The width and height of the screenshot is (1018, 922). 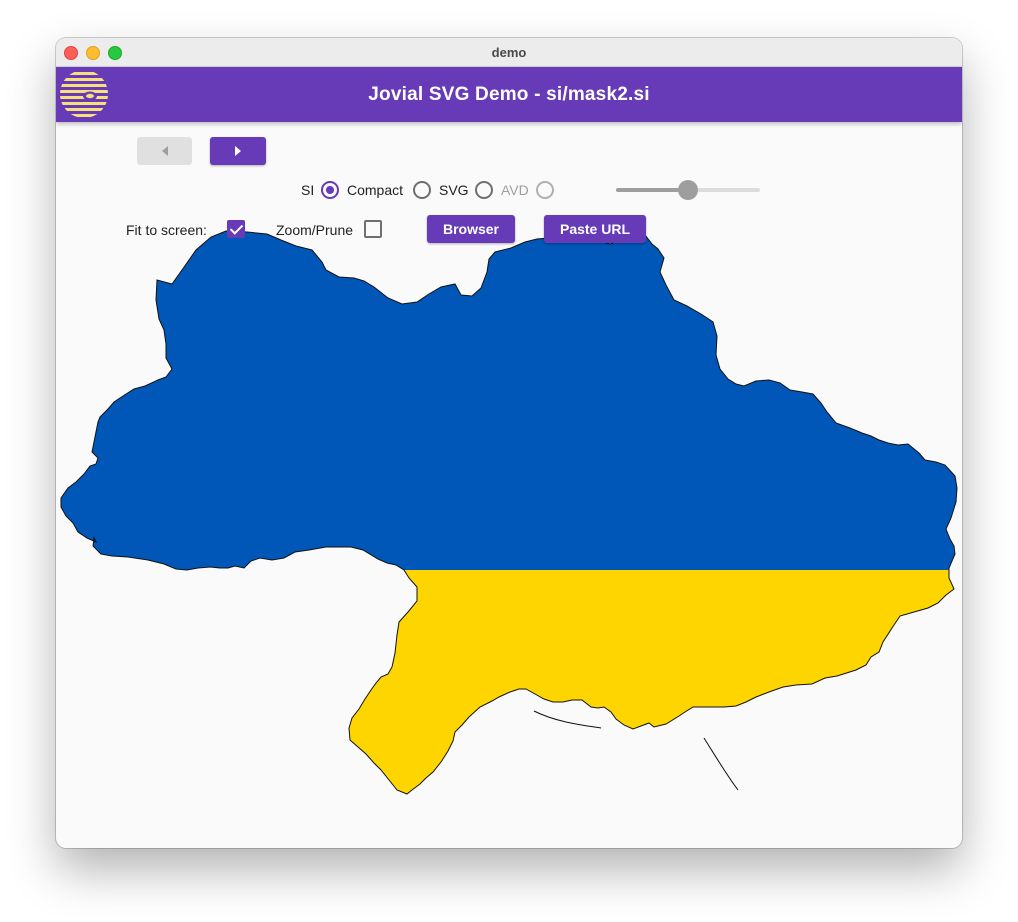 What do you see at coordinates (315, 230) in the screenshot?
I see `zoom-prune-label: Zoom/Prune` at bounding box center [315, 230].